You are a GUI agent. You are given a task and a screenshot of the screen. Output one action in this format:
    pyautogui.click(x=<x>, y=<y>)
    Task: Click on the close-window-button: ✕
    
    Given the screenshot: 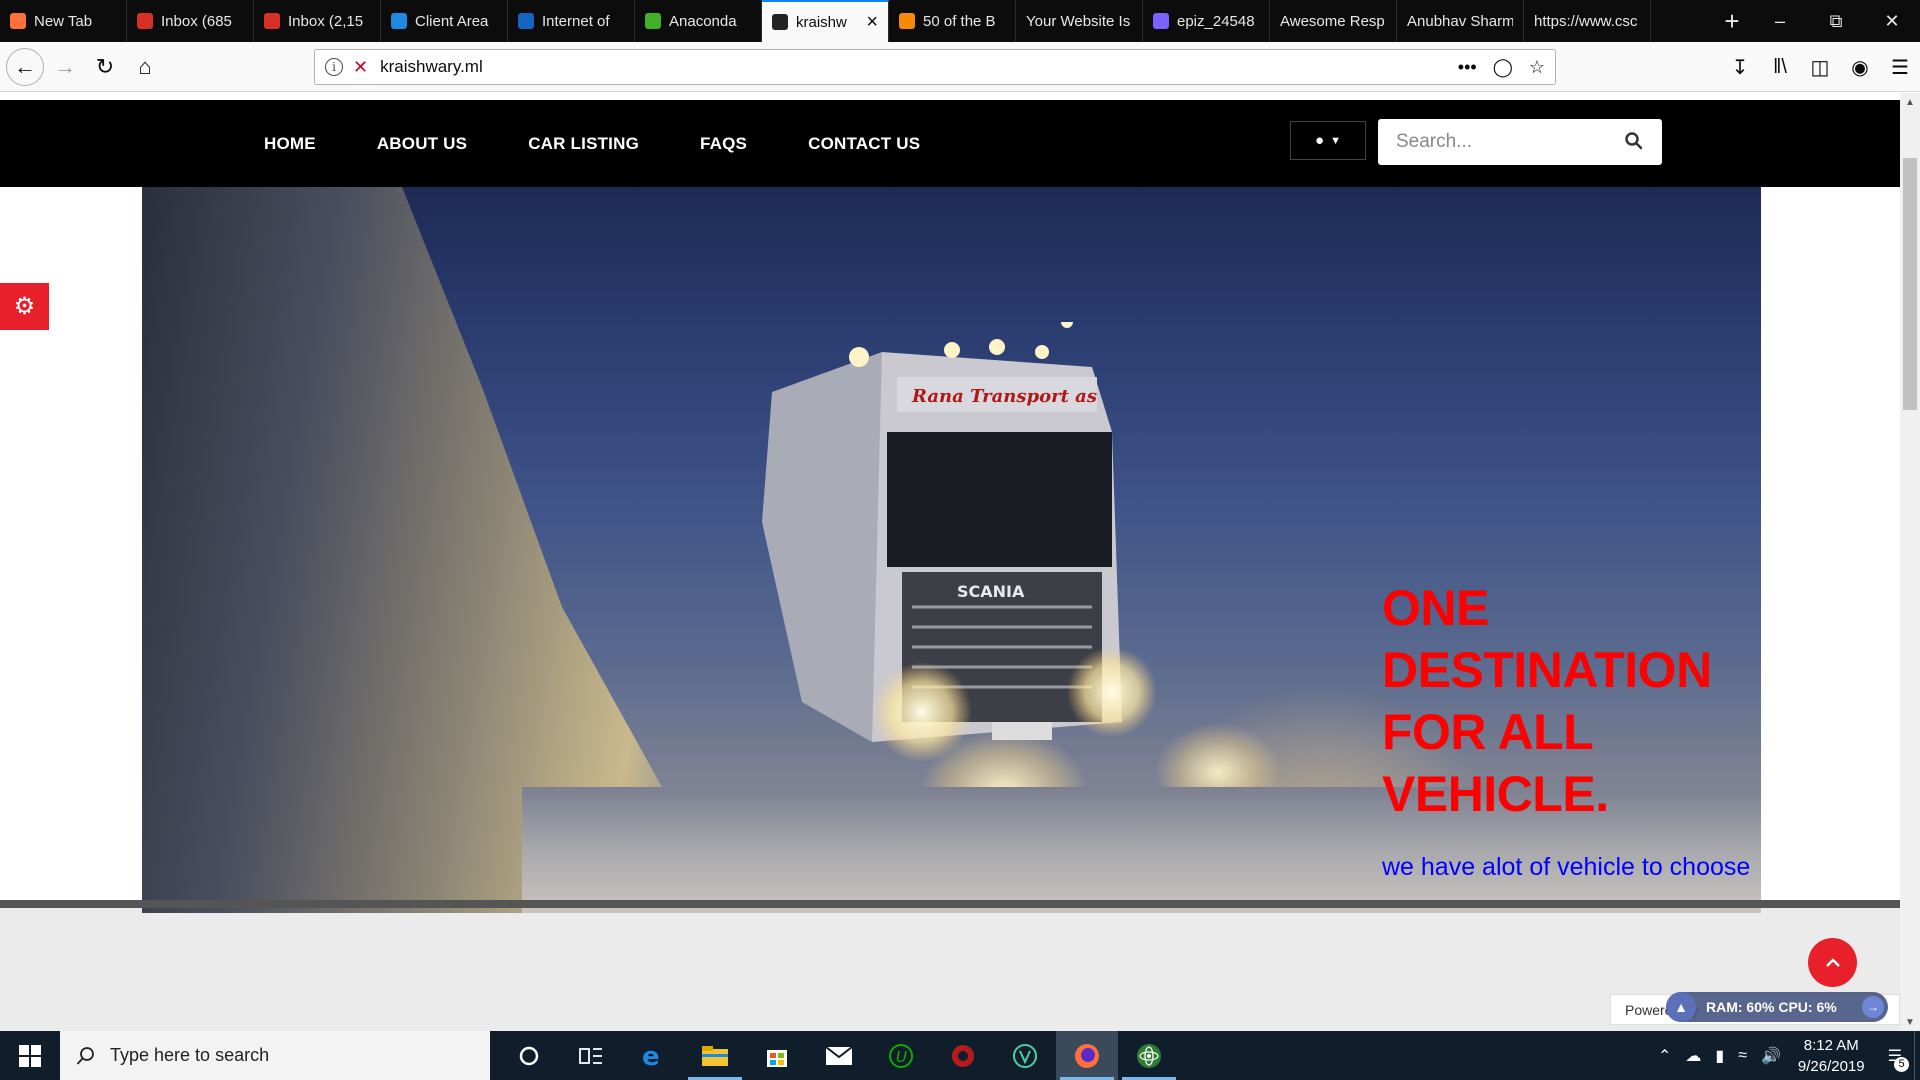 What is the action you would take?
    pyautogui.click(x=1892, y=21)
    